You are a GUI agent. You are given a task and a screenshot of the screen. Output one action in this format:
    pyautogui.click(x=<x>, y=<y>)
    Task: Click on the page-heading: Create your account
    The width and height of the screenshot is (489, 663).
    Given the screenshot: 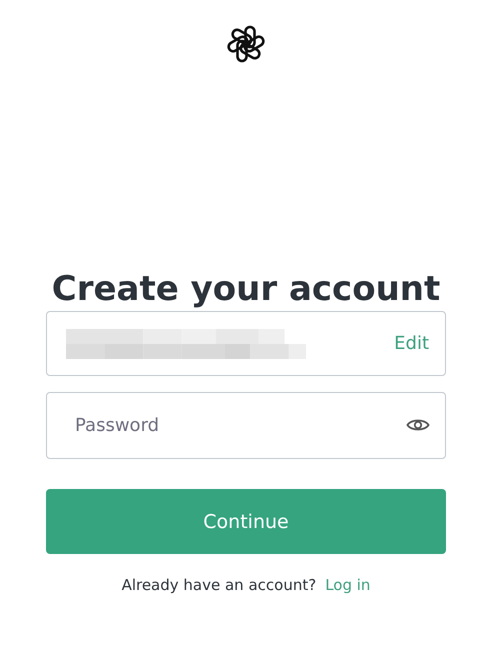 What is the action you would take?
    pyautogui.click(x=246, y=289)
    